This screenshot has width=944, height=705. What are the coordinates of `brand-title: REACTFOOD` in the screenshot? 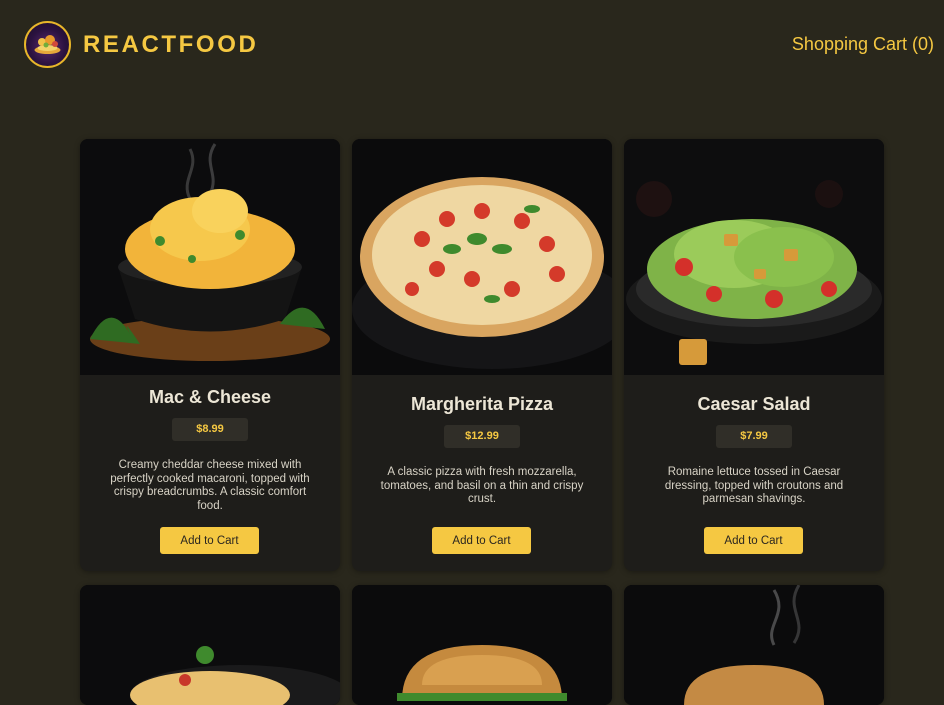 It's located at (171, 44).